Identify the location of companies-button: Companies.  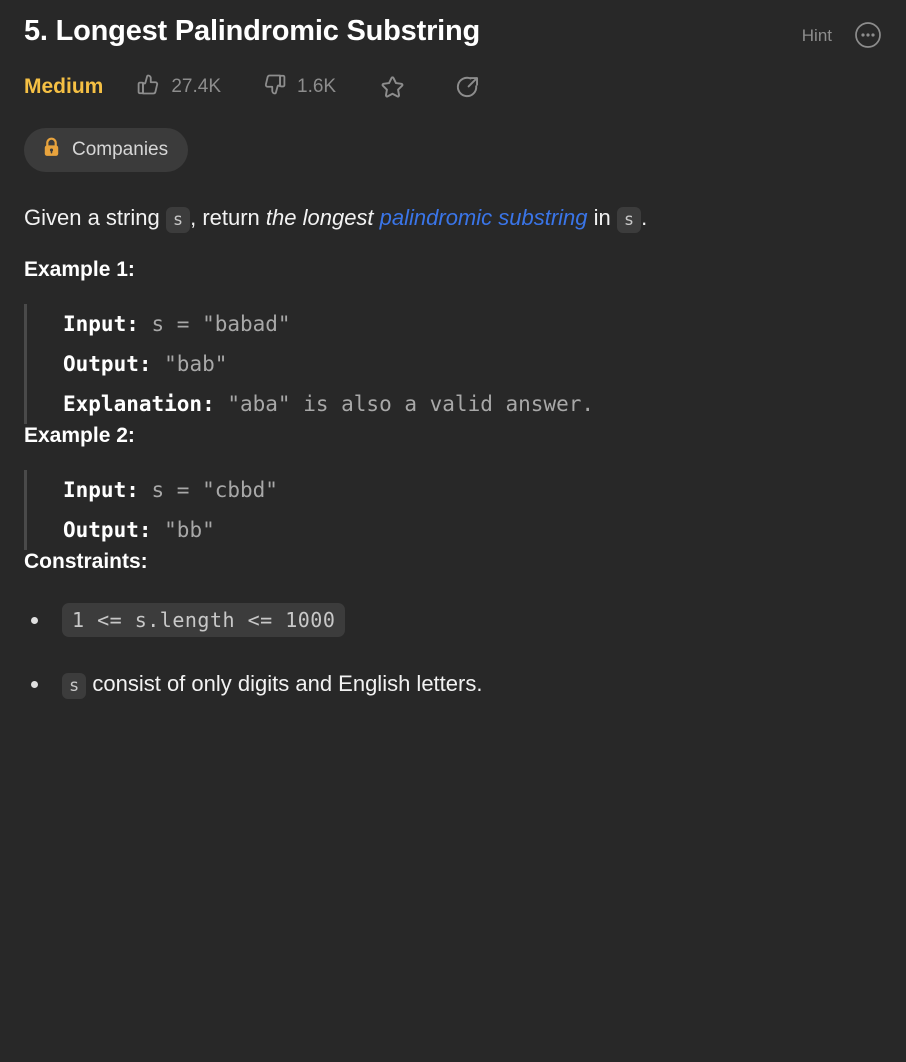
(106, 150).